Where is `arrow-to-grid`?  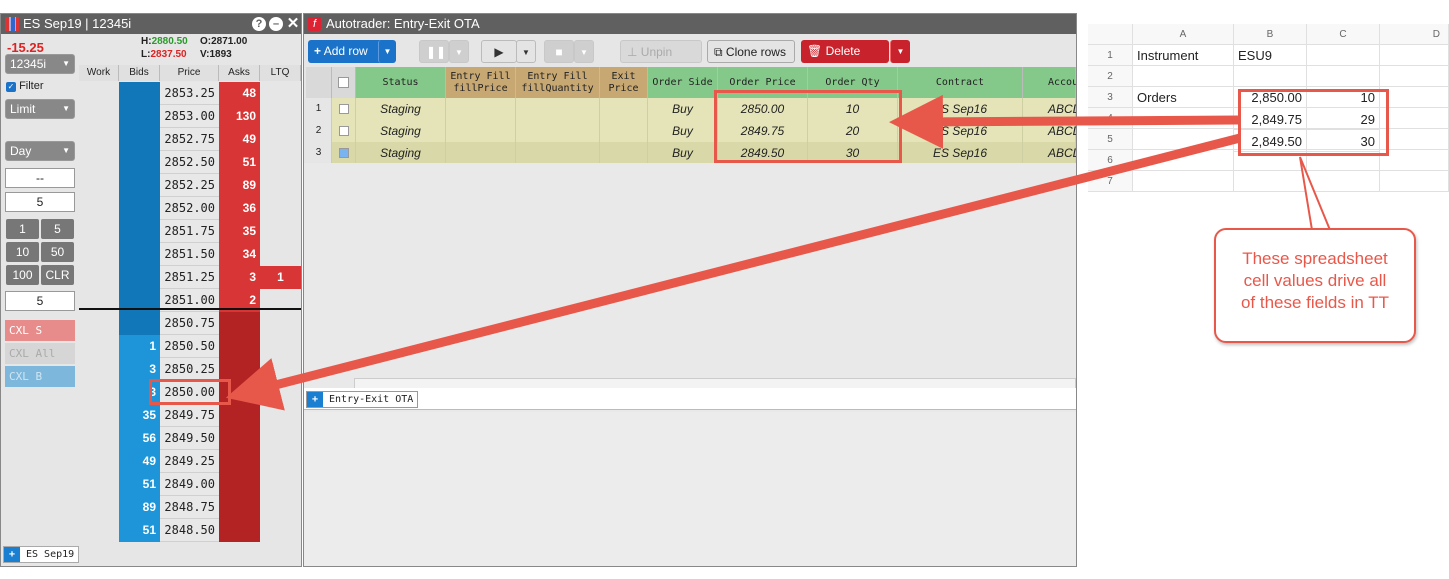 arrow-to-grid is located at coordinates (1064, 121).